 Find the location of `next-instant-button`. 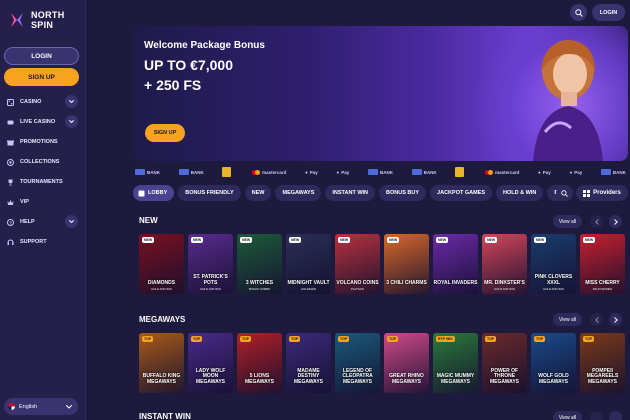

next-instant-button is located at coordinates (615, 415).